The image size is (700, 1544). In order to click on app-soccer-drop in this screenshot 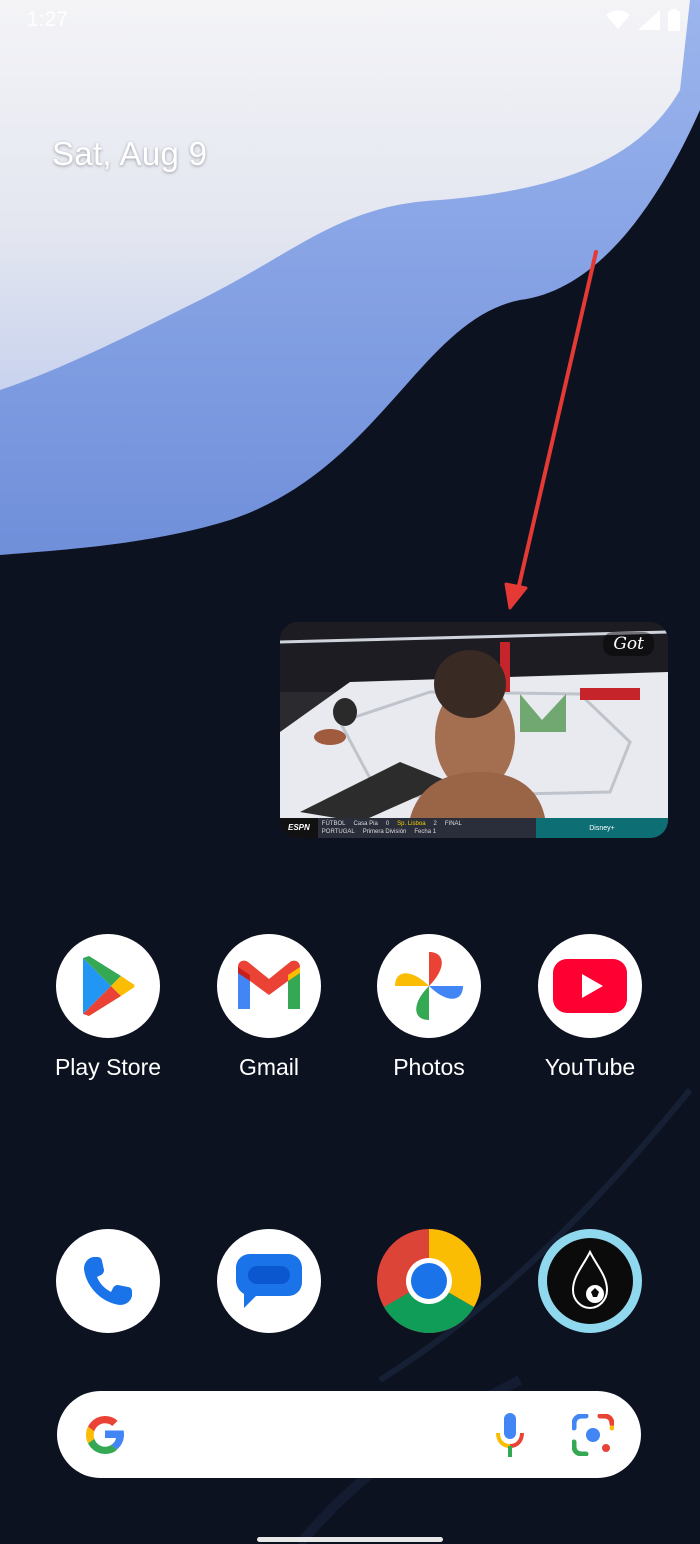, I will do `click(590, 1281)`.